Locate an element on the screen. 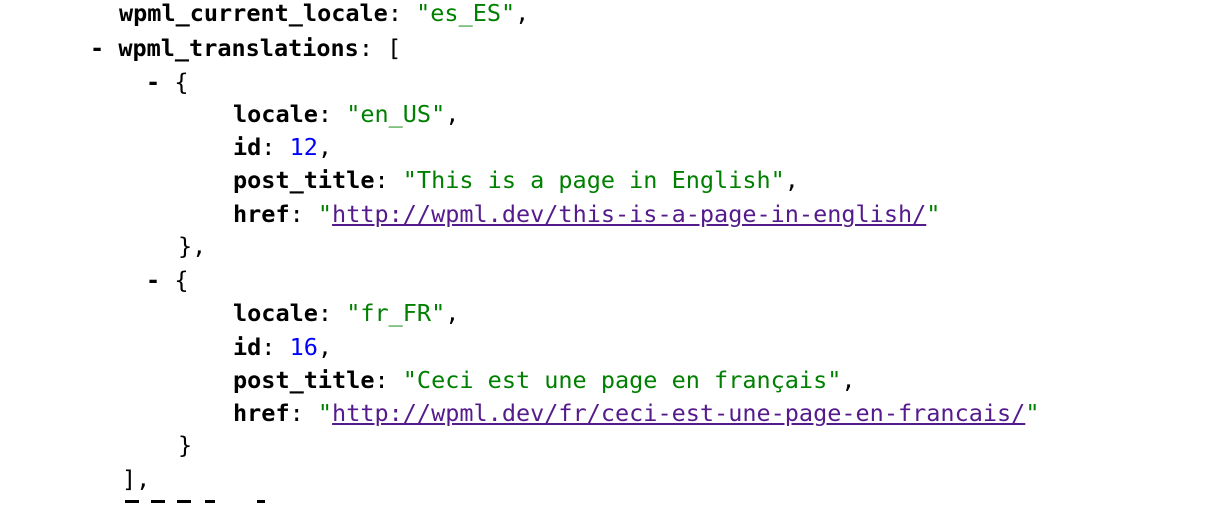 The image size is (1208, 506). json-number-value: 16 is located at coordinates (303, 347).